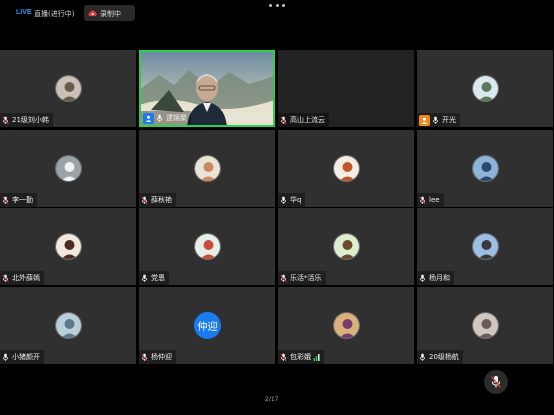 The width and height of the screenshot is (554, 415). Describe the element at coordinates (424, 120) in the screenshot. I see `cohost-badge-icon` at that location.